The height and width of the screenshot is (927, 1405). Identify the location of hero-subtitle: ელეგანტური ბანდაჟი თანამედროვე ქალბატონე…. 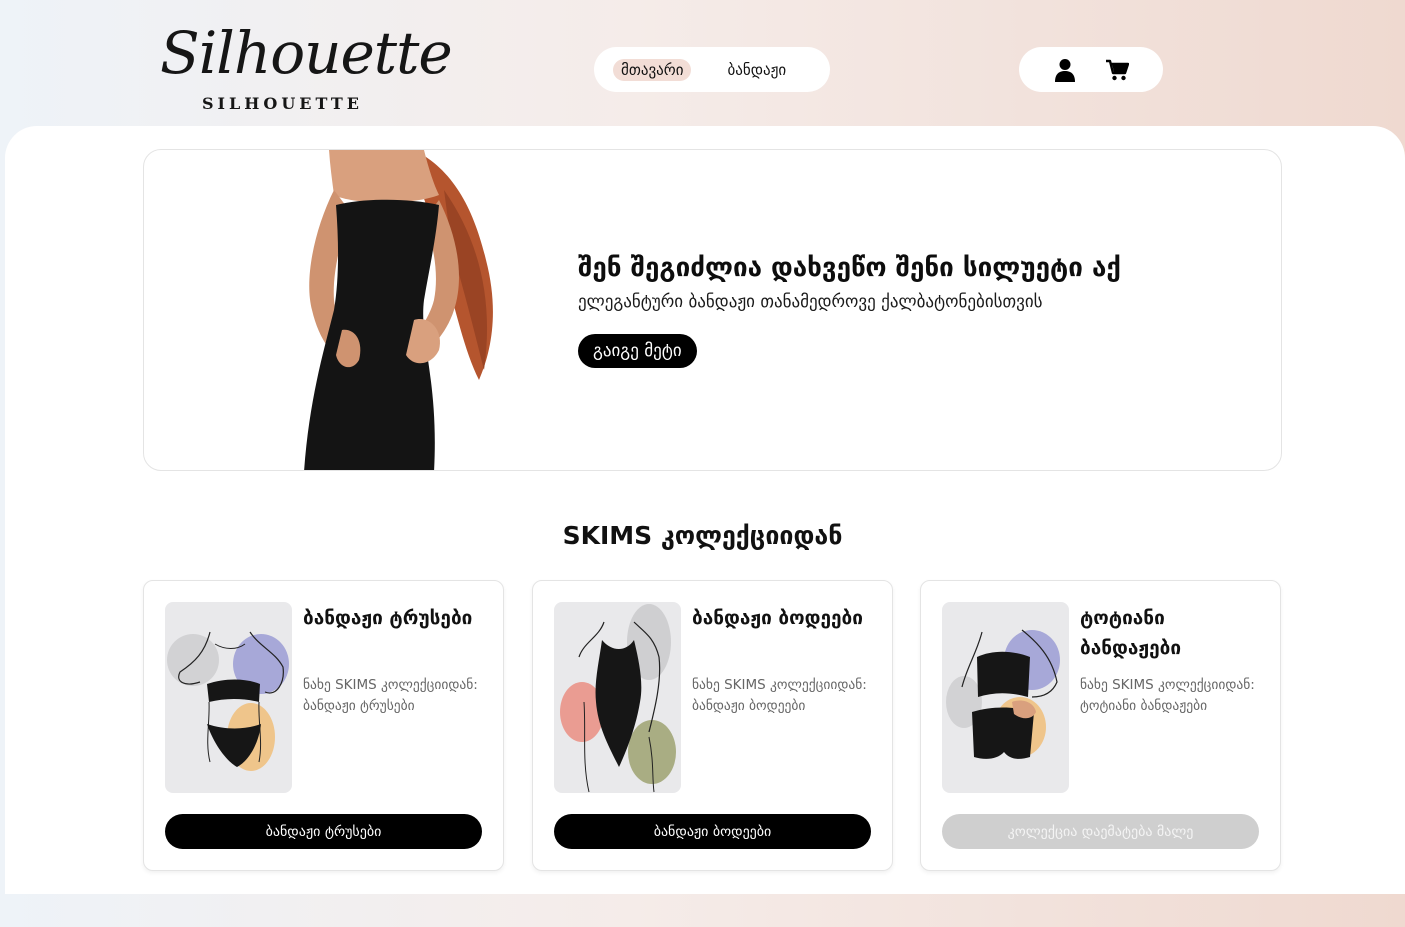
(810, 302).